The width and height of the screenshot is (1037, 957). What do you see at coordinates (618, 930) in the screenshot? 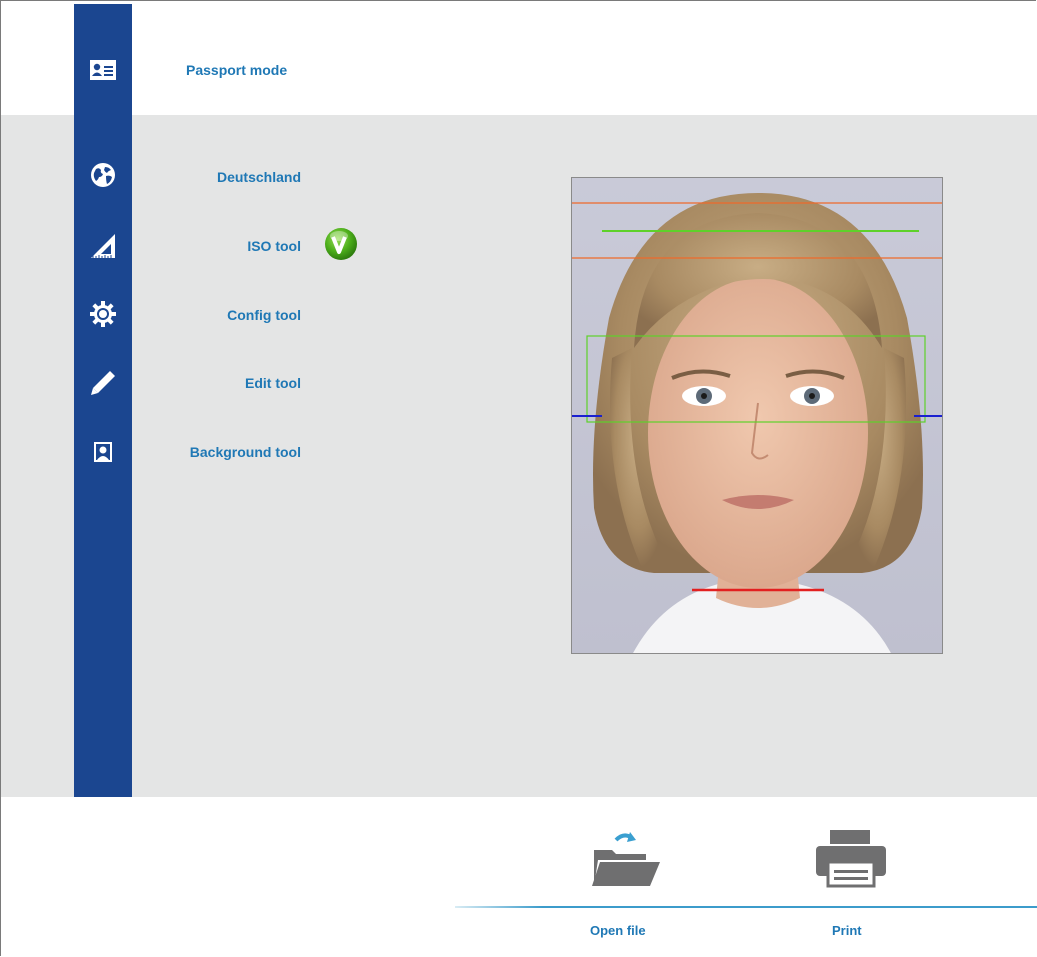
I see `open-file-label: Open file` at bounding box center [618, 930].